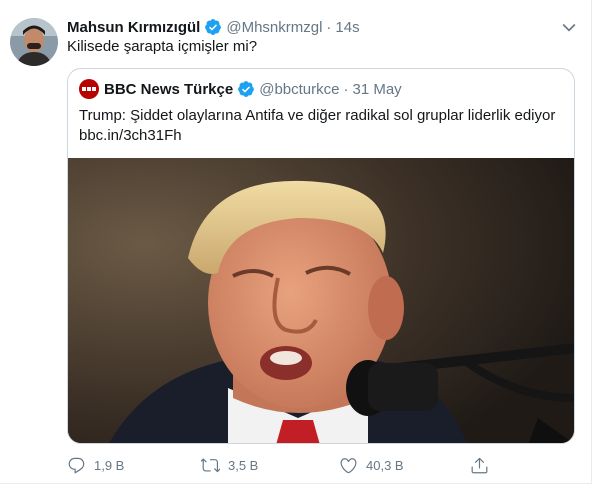 The height and width of the screenshot is (484, 597). I want to click on quoted-header: BBC News Türkçe @bbcturkce · 31 May, so click(240, 89).